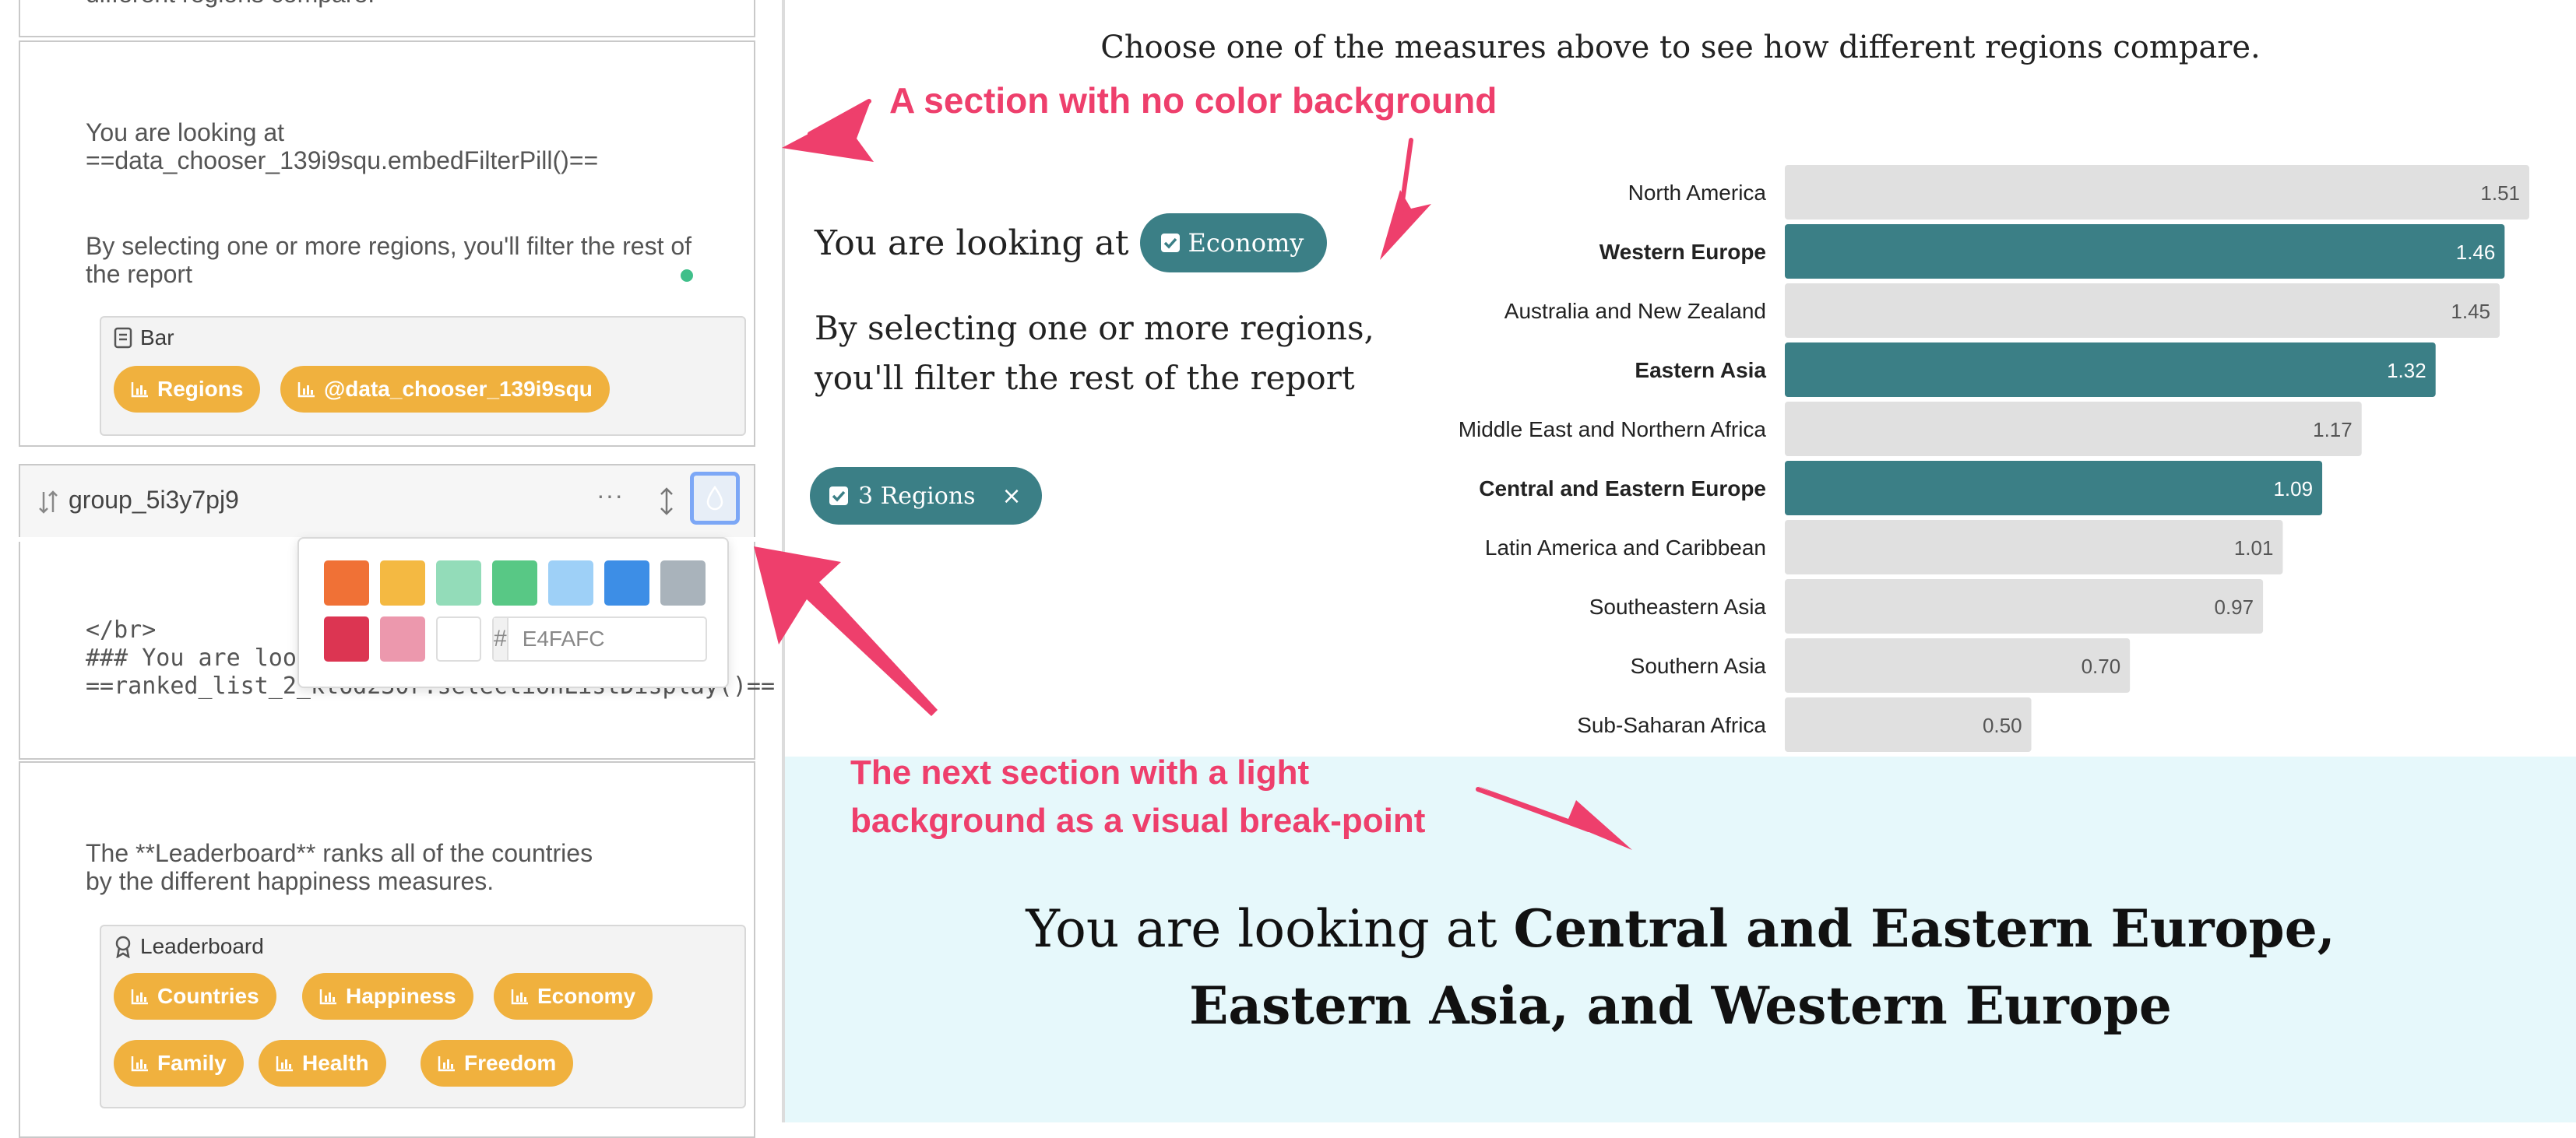 This screenshot has height=1138, width=2576. What do you see at coordinates (656, 639) in the screenshot?
I see `hex-color-input` at bounding box center [656, 639].